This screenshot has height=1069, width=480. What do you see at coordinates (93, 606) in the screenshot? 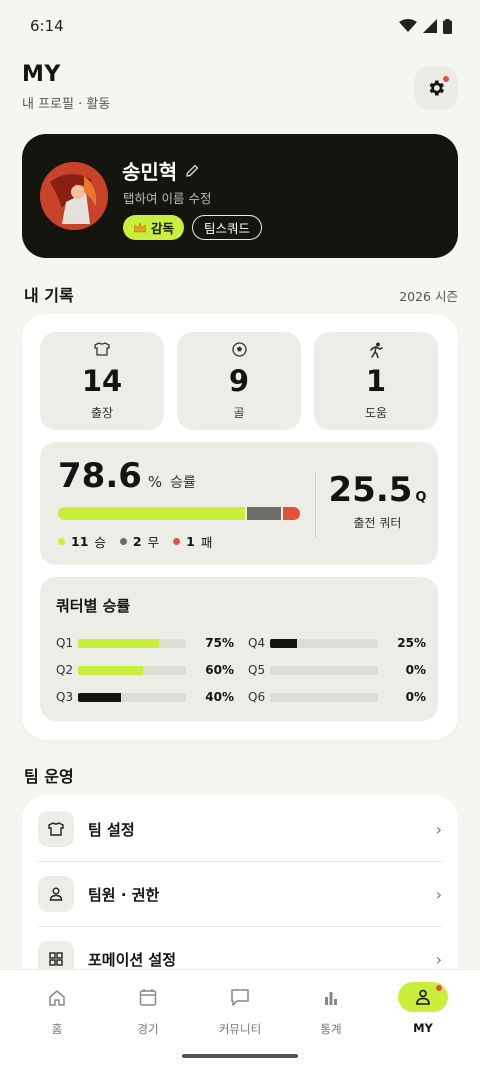
I see `quarter-win-rate-title: 쿼터별 승률` at bounding box center [93, 606].